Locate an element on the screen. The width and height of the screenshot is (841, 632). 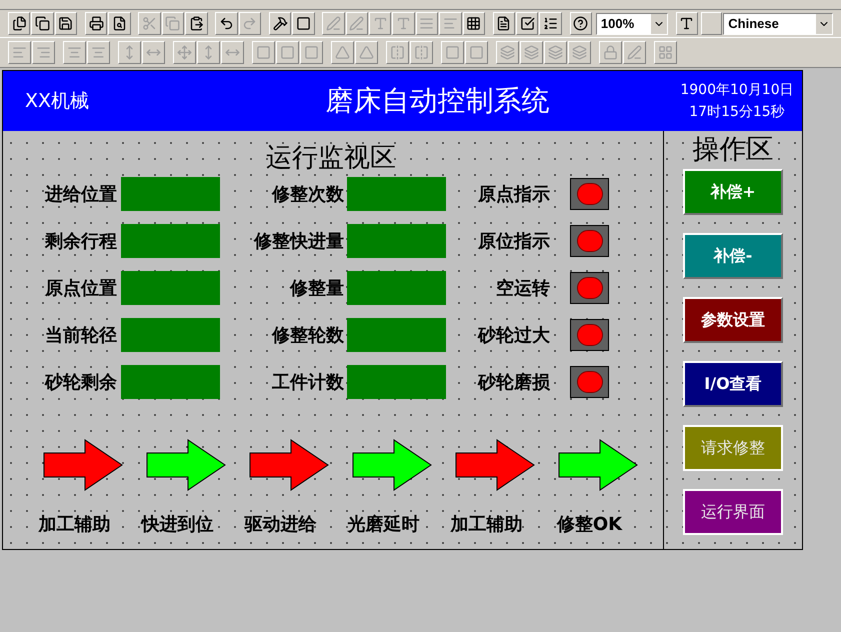
field-label: 工件计数 is located at coordinates (308, 382).